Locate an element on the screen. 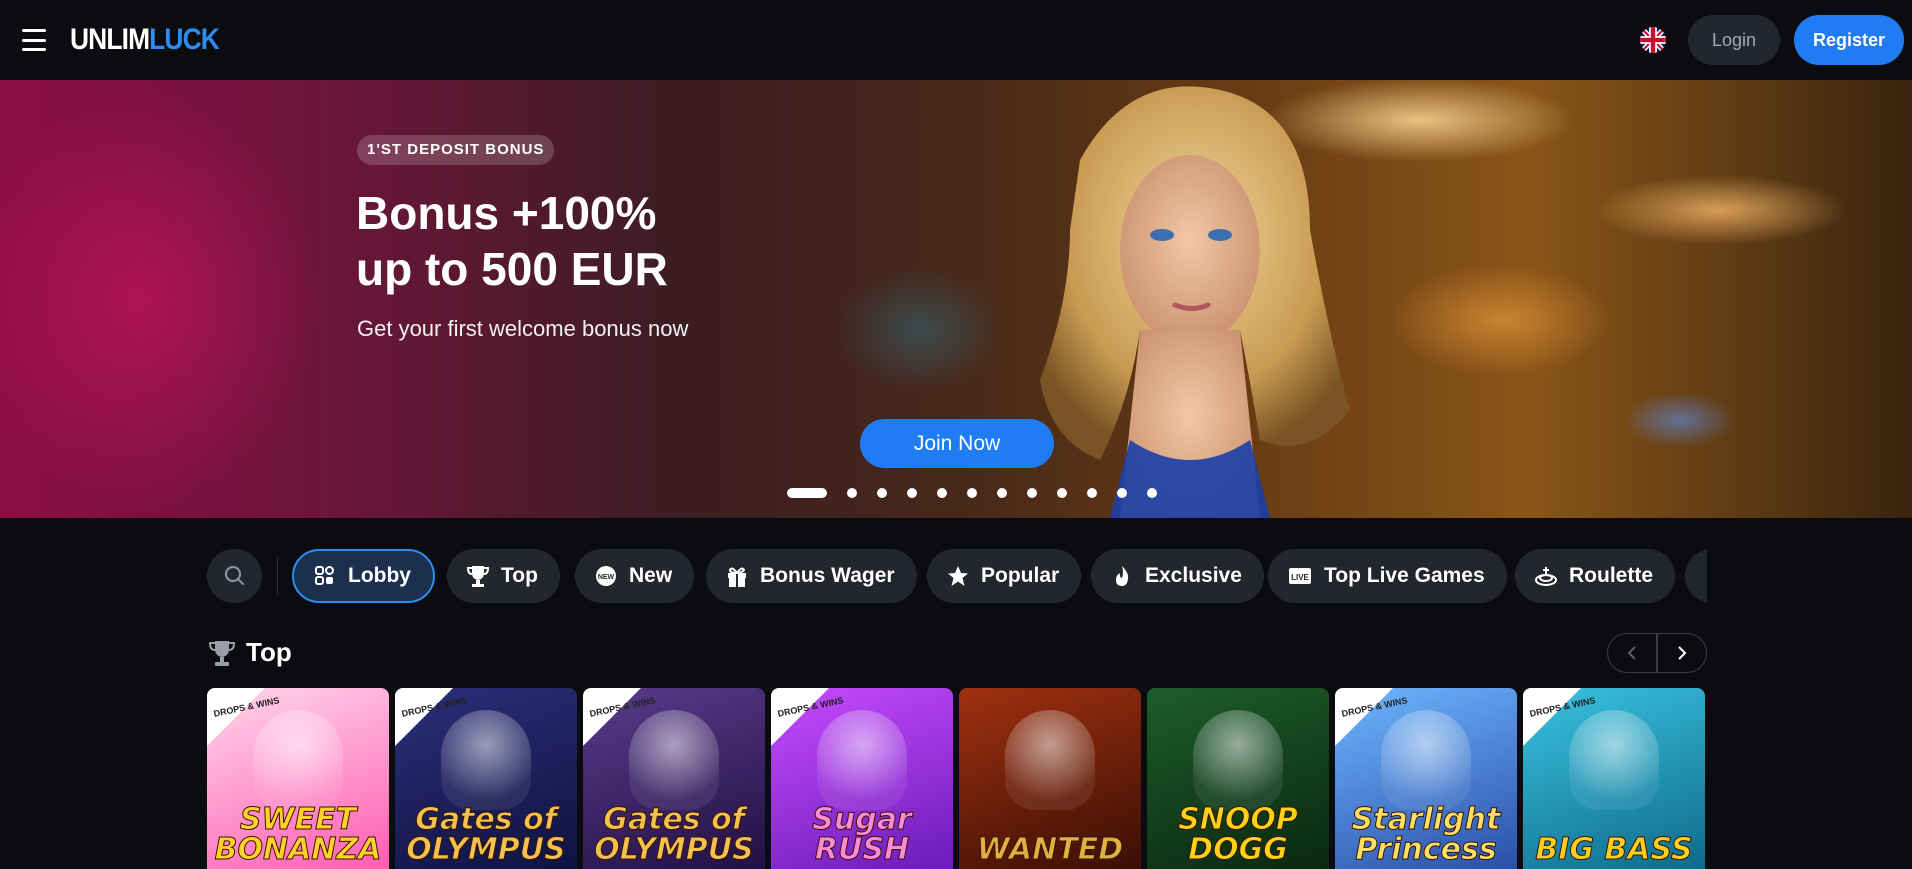 This screenshot has height=869, width=1912. category-label: New is located at coordinates (651, 575).